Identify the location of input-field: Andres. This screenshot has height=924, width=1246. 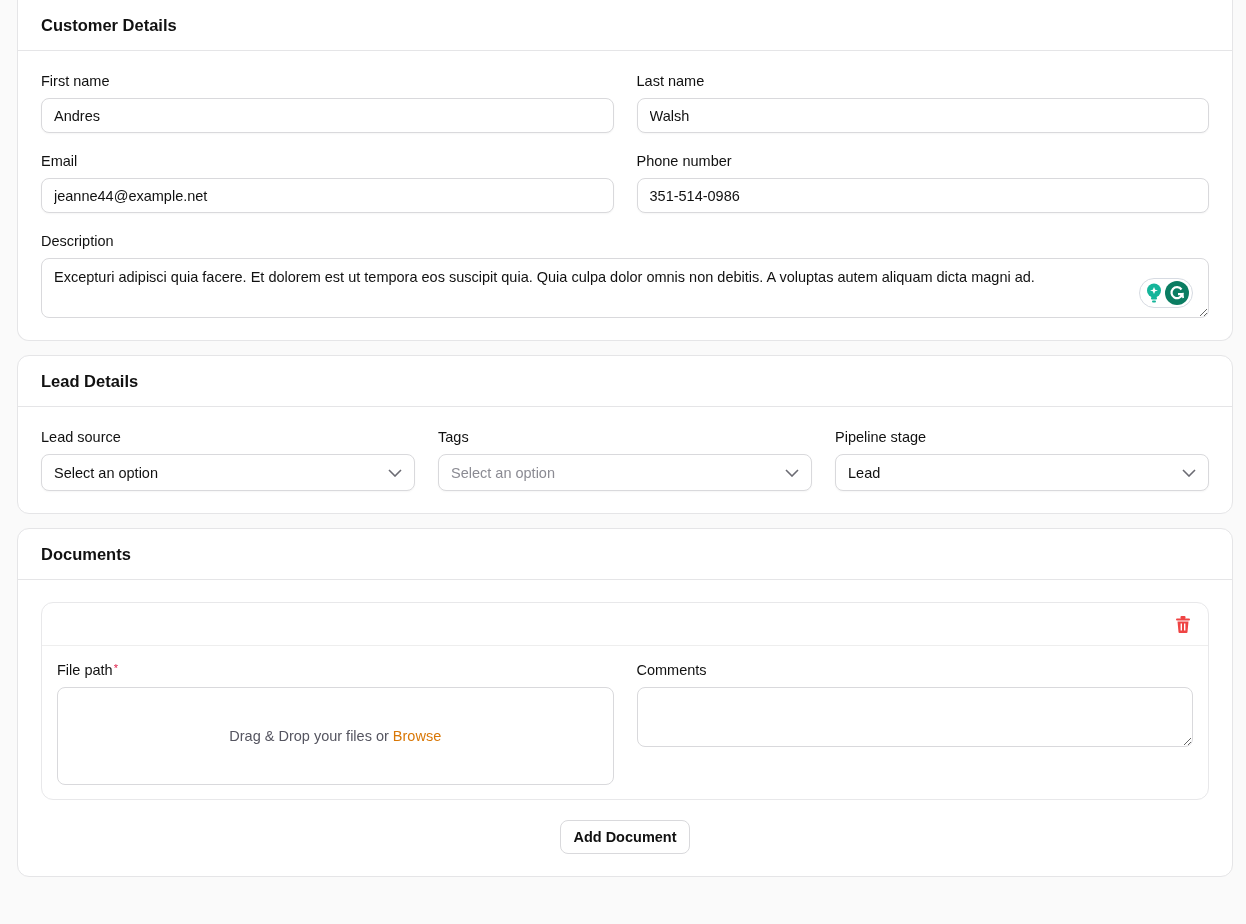
(327, 115).